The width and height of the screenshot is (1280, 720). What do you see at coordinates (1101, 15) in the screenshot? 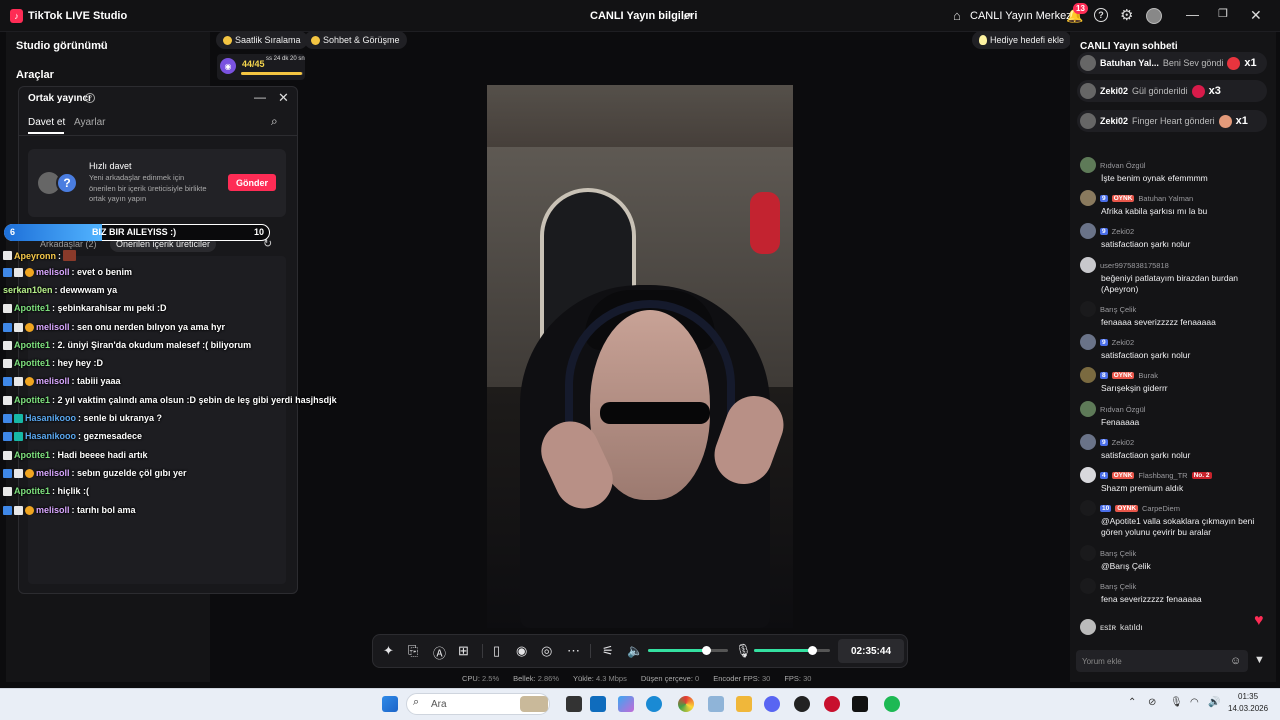
I see `help-icon: ?` at bounding box center [1101, 15].